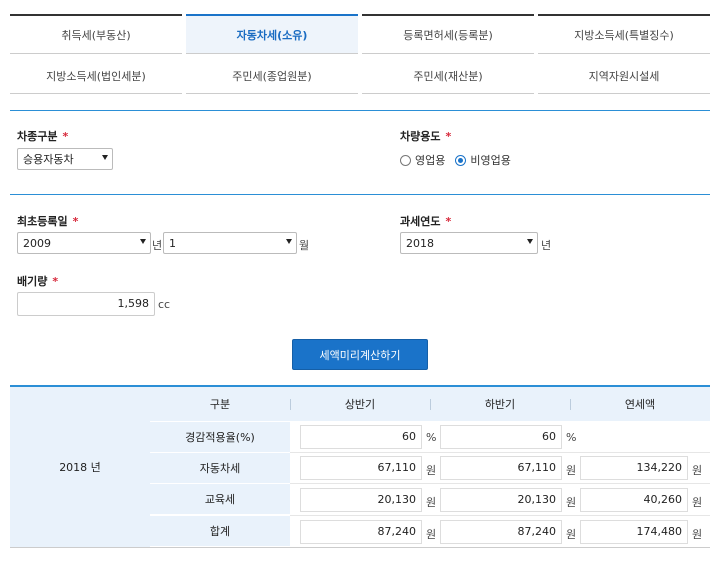 The image size is (720, 561). What do you see at coordinates (640, 404) in the screenshot?
I see `header-annual: 연세액` at bounding box center [640, 404].